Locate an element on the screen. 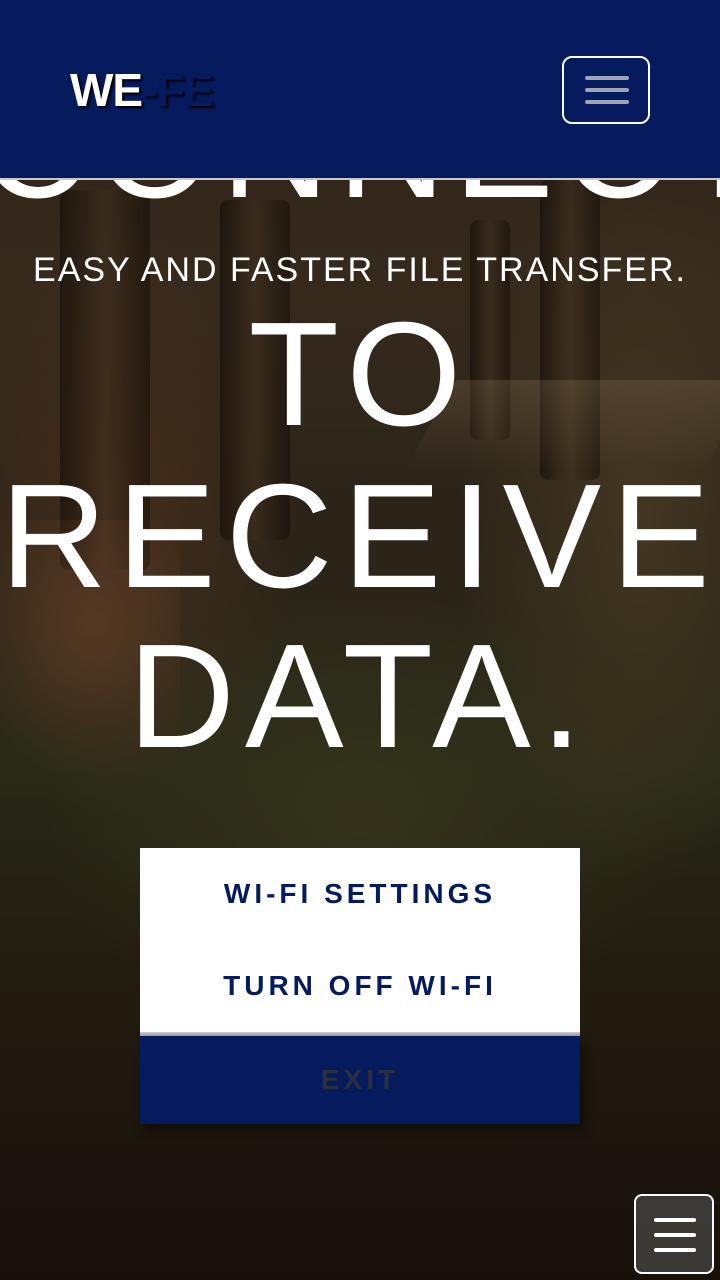  action-menu-options: WI-FI SETTINGS TURN OFF WI-FI is located at coordinates (360, 940).